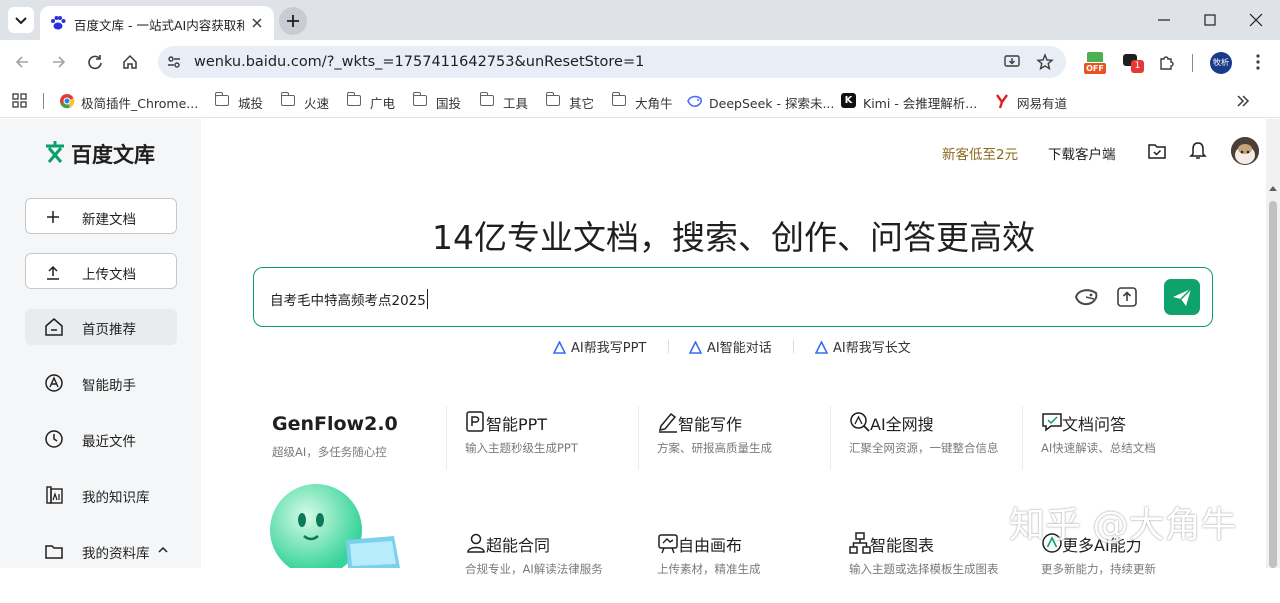 The height and width of the screenshot is (603, 1280). What do you see at coordinates (95, 62) in the screenshot?
I see `reload-icon` at bounding box center [95, 62].